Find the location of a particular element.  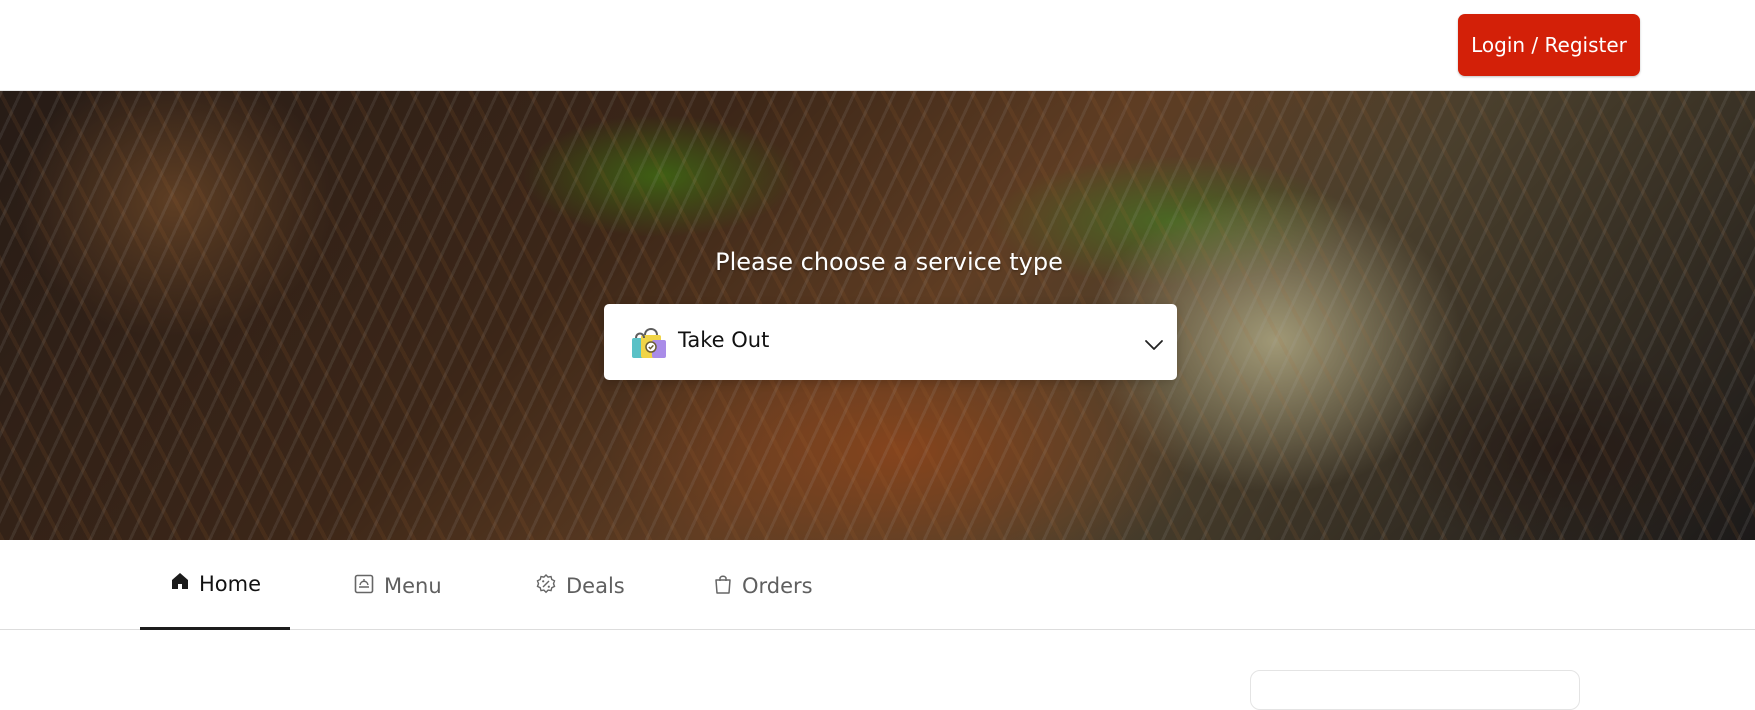

tab-deals-label: Deals is located at coordinates (595, 586).